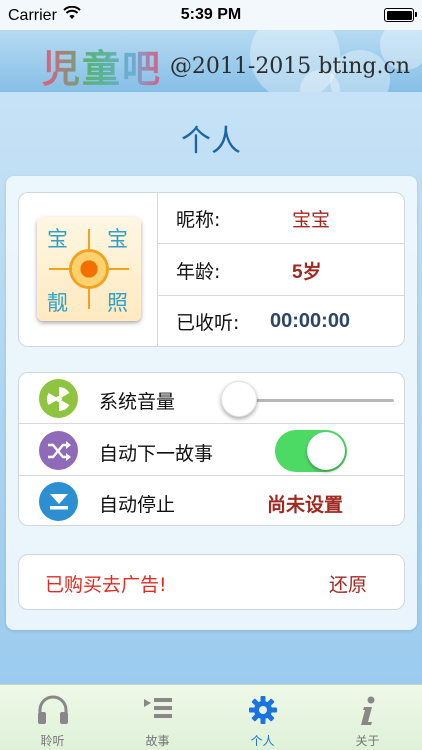 The height and width of the screenshot is (750, 422). What do you see at coordinates (198, 219) in the screenshot?
I see `nickname-label: 昵称:` at bounding box center [198, 219].